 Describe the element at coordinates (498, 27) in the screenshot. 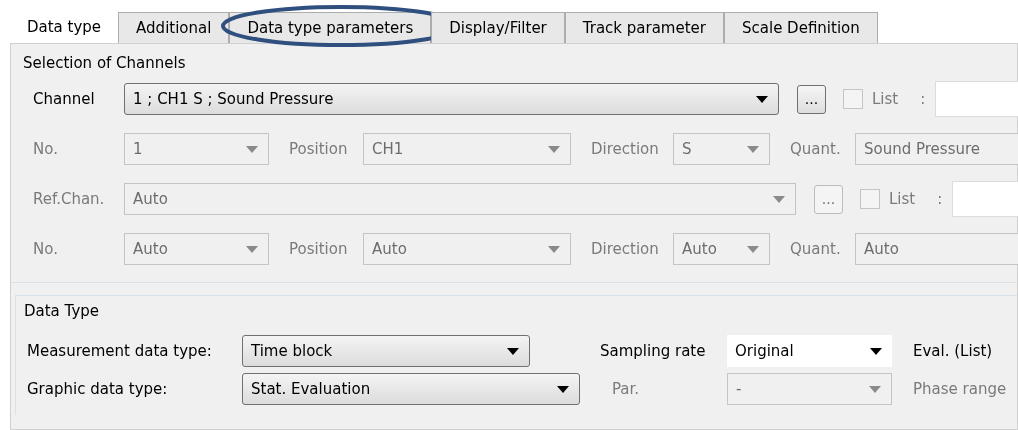

I see `tab: Display/Filter` at that location.